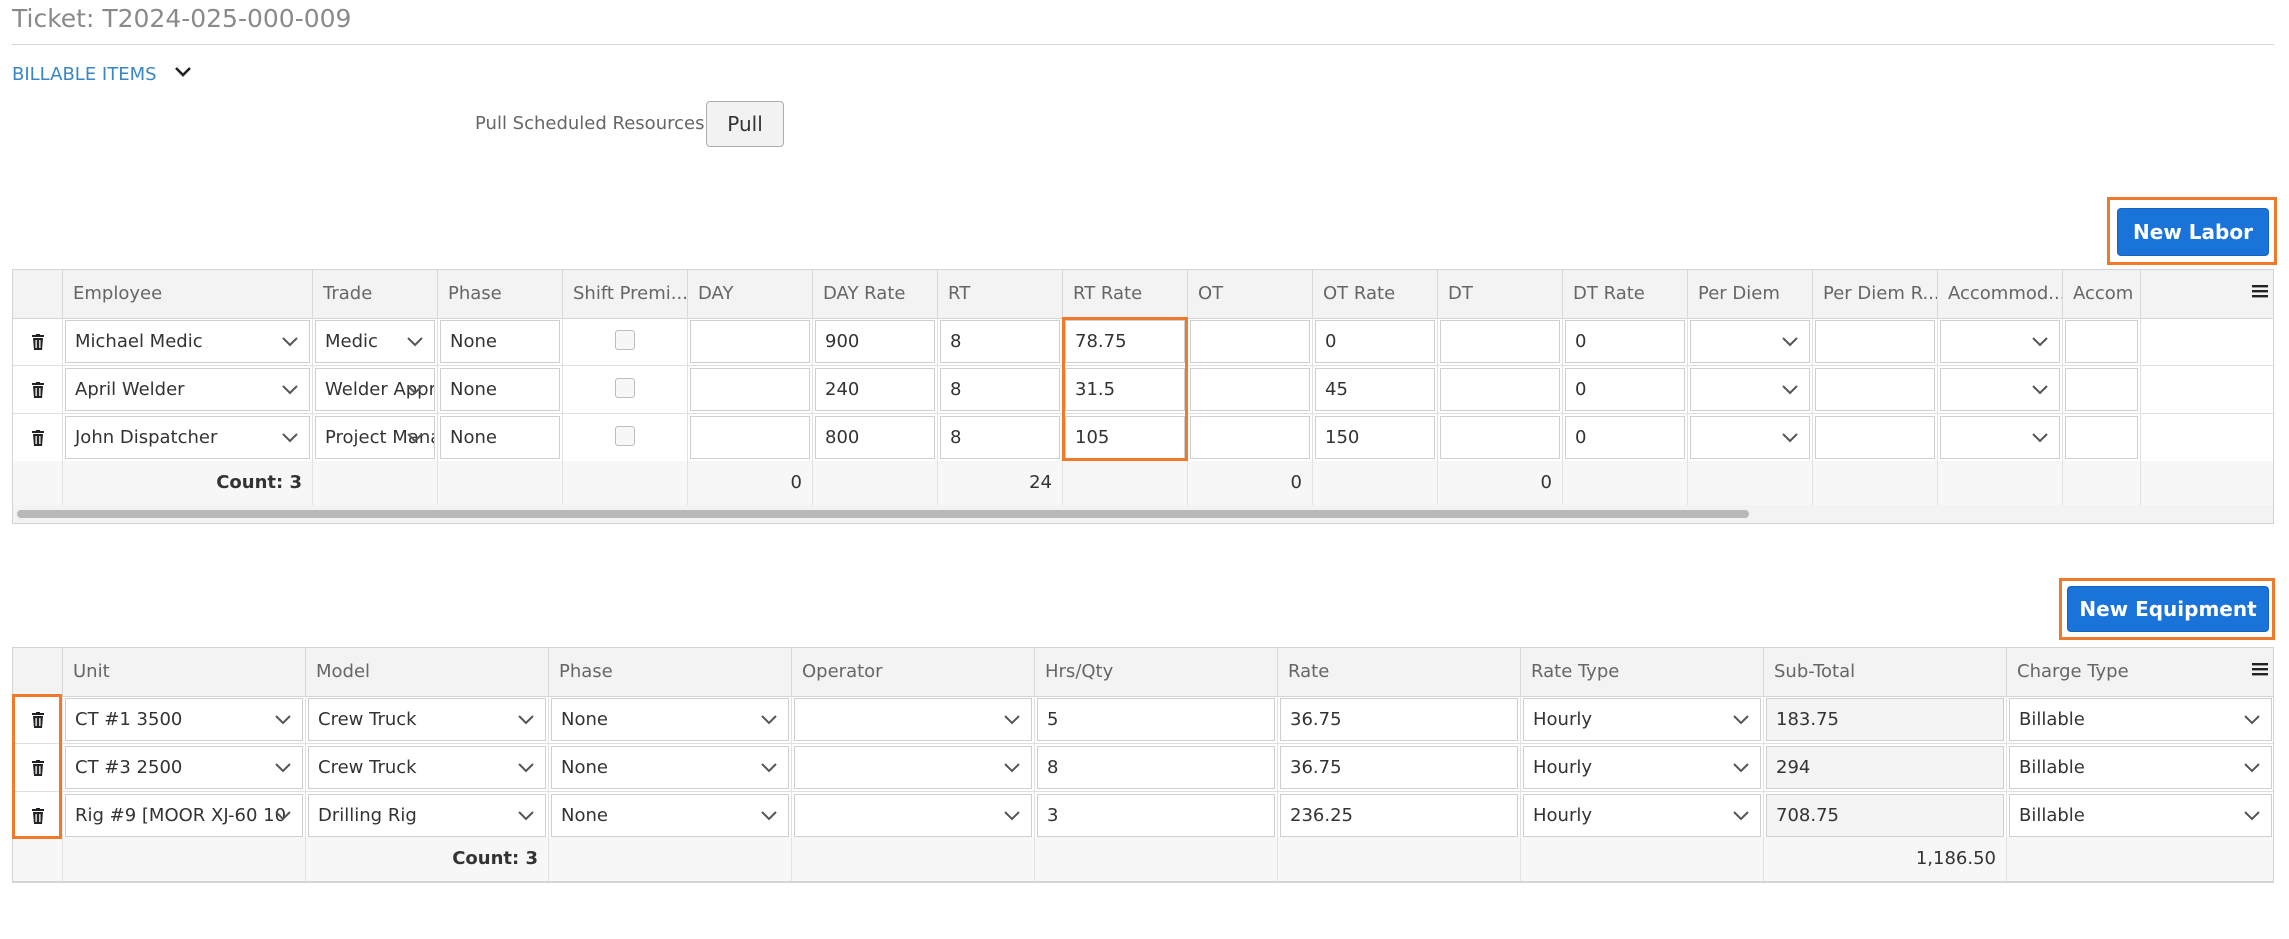 This screenshot has height=939, width=2289. What do you see at coordinates (184, 672) in the screenshot?
I see `equipment-header-1: Unit` at bounding box center [184, 672].